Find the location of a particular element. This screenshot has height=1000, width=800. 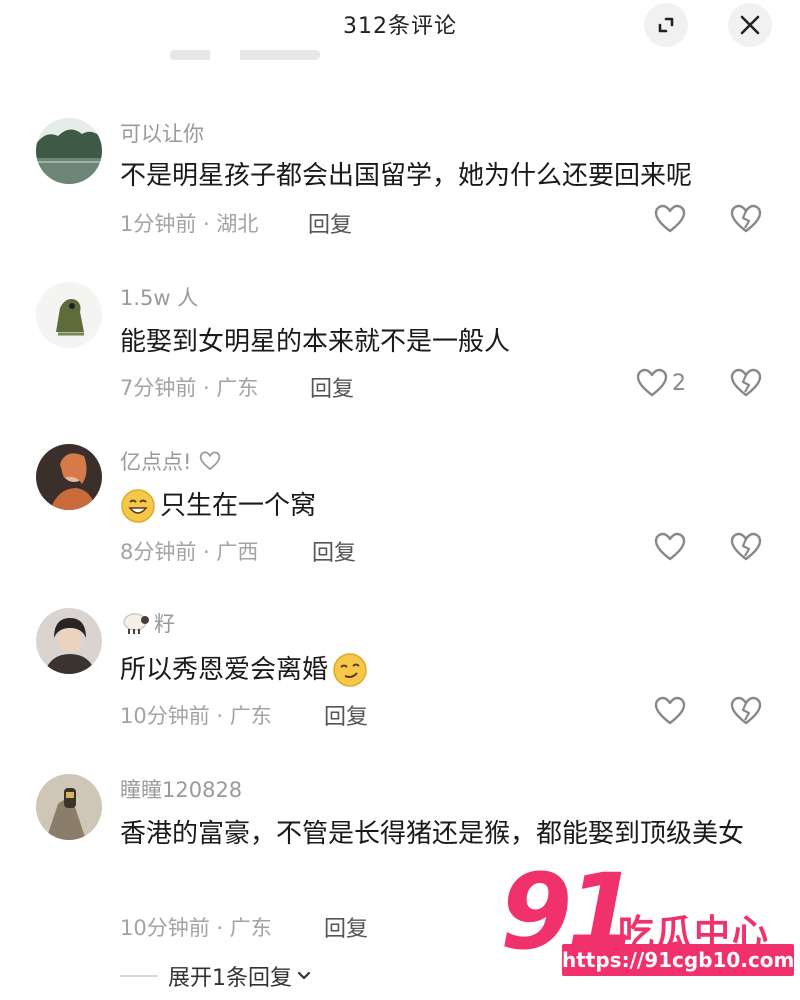

comment-text: 只生在一个窝 is located at coordinates (440, 506).